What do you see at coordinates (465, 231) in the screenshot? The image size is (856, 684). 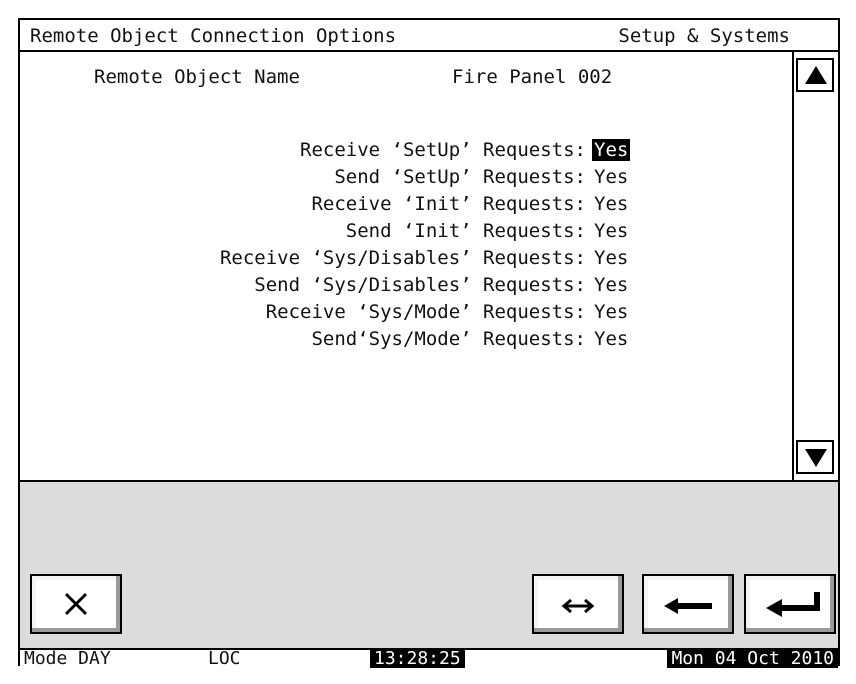 I see `option-label: Send ‘Init’ Requests:` at bounding box center [465, 231].